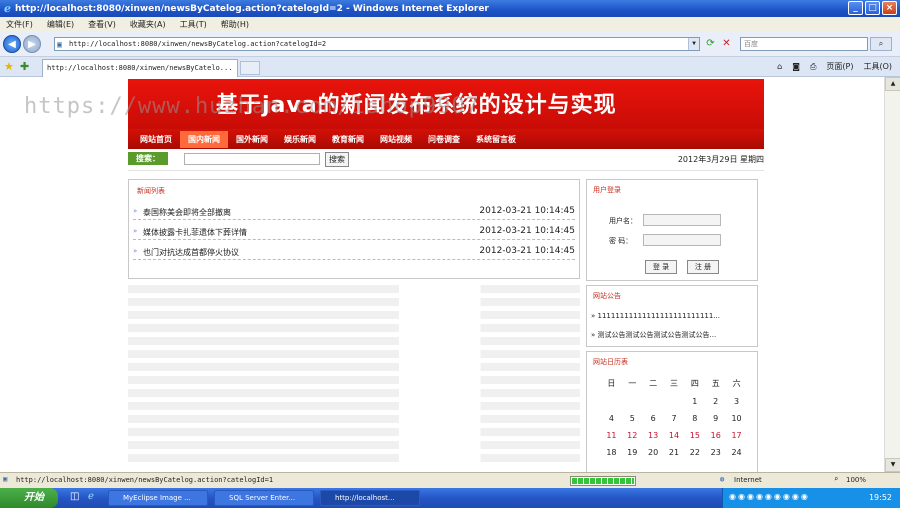 The width and height of the screenshot is (900, 508). What do you see at coordinates (653, 418) in the screenshot?
I see `calendar-day: 6` at bounding box center [653, 418].